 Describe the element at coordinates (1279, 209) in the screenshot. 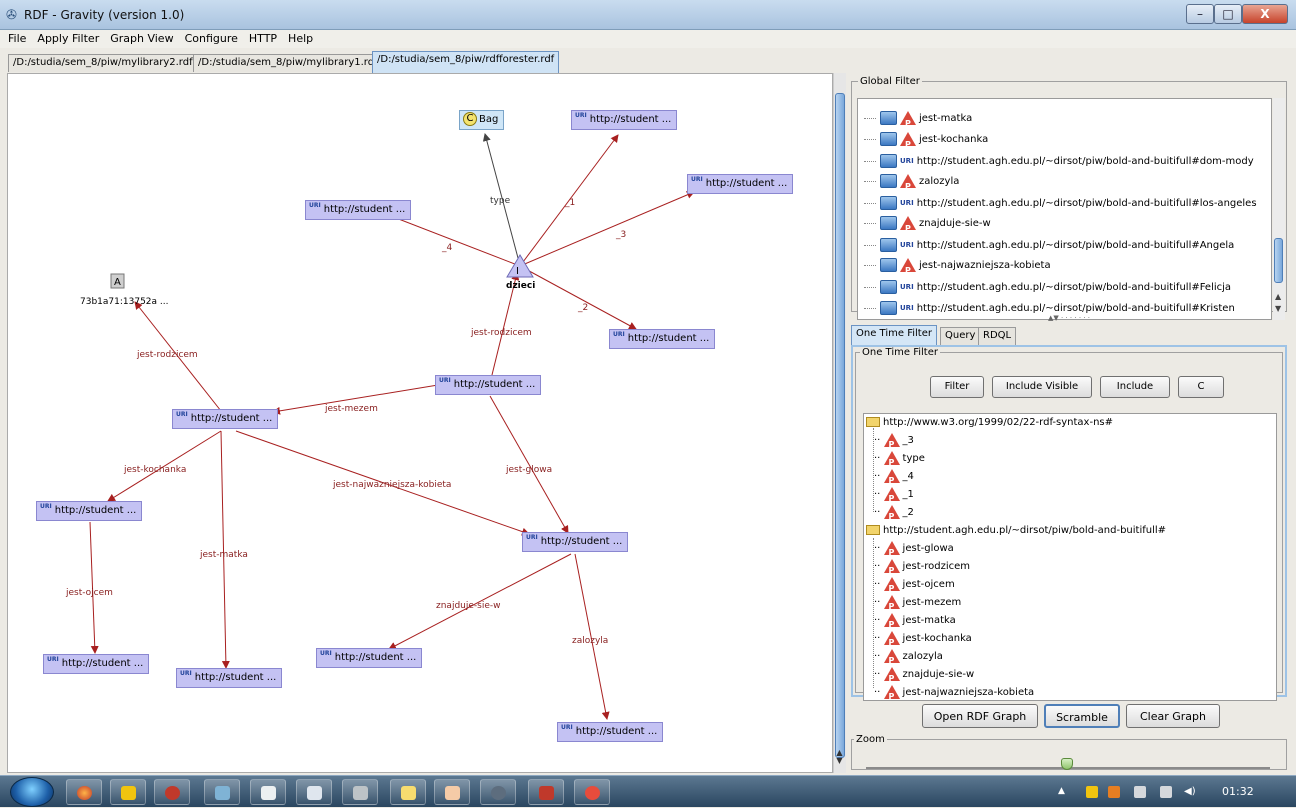

I see `global-filter-scrollbar: ▲ ▼` at that location.